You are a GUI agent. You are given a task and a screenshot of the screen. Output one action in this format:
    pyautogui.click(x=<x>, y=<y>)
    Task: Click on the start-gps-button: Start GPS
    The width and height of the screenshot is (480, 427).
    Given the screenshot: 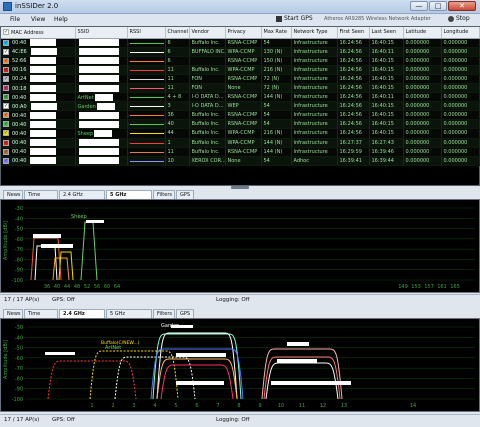 What is the action you would take?
    pyautogui.click(x=294, y=18)
    